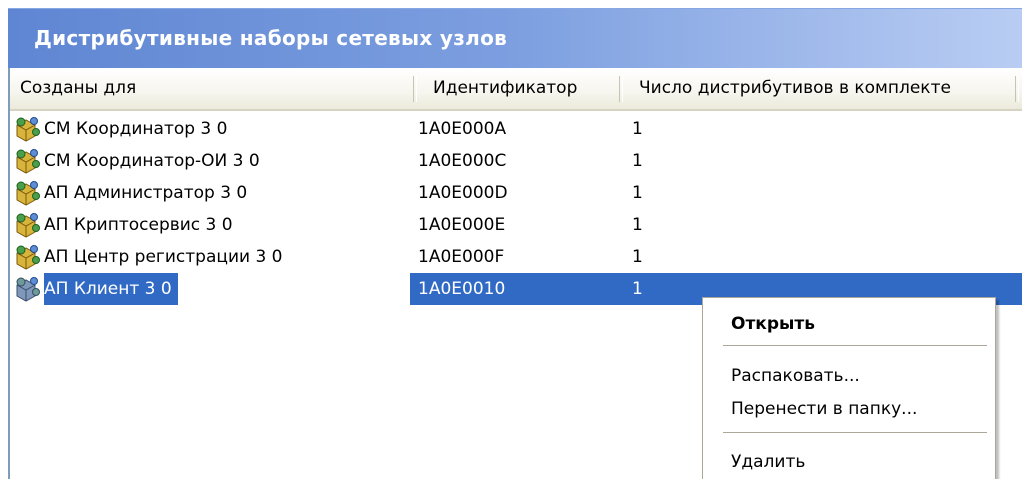  I want to click on column-header-created-for: Созданы для, so click(211, 88).